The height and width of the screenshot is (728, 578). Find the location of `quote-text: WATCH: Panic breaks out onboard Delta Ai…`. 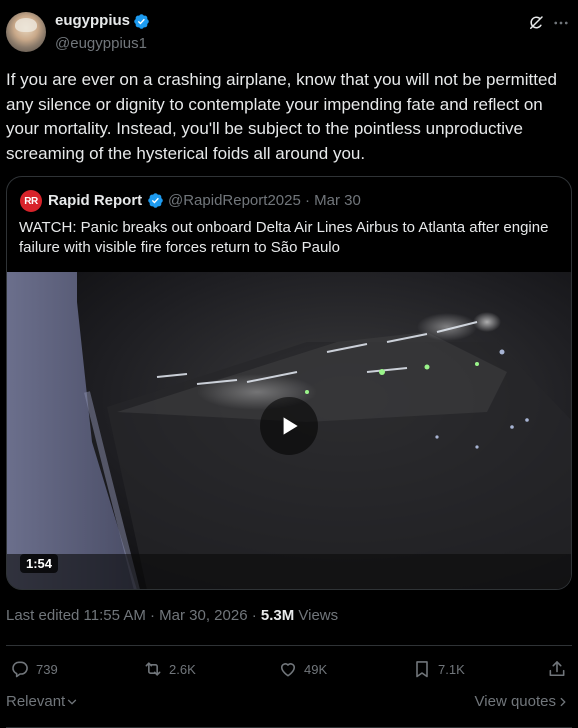

quote-text: WATCH: Panic breaks out onboard Delta Ai… is located at coordinates (284, 237).